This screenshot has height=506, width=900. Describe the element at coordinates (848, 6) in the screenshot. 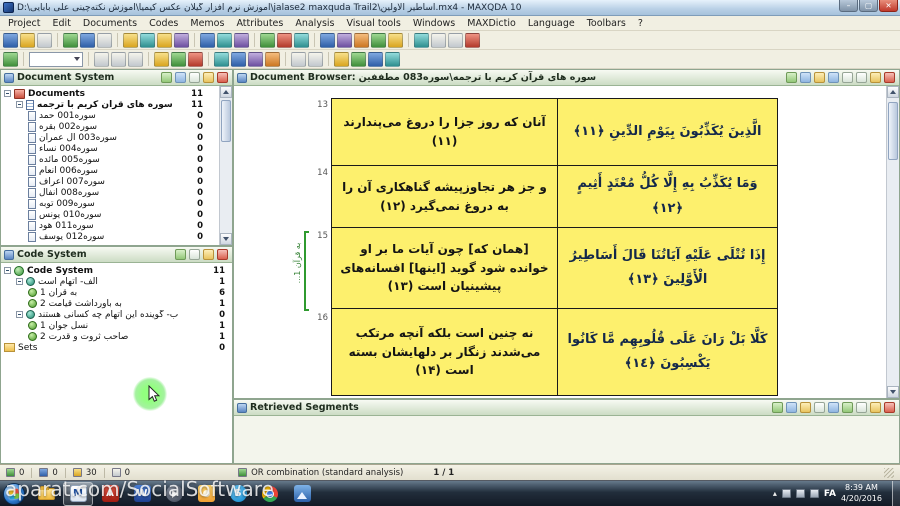

I see `minimize-button: –` at that location.